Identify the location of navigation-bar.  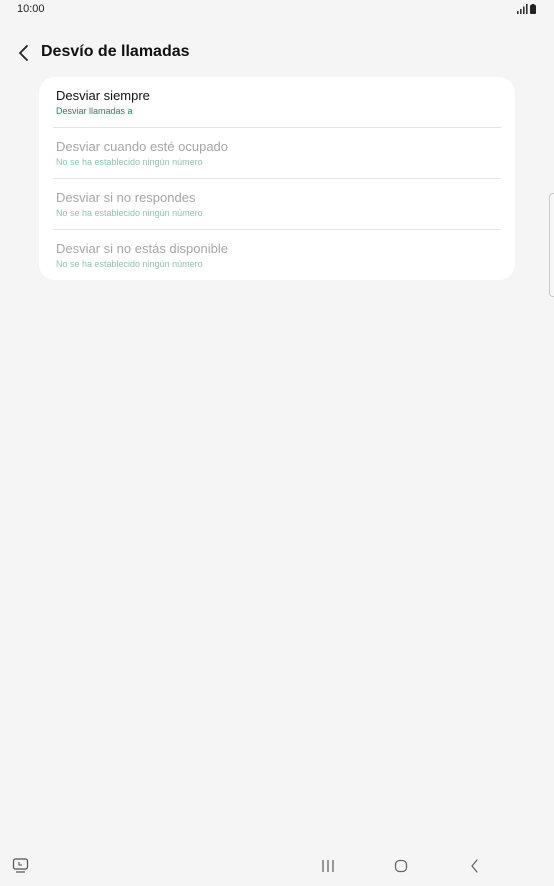
(277, 868).